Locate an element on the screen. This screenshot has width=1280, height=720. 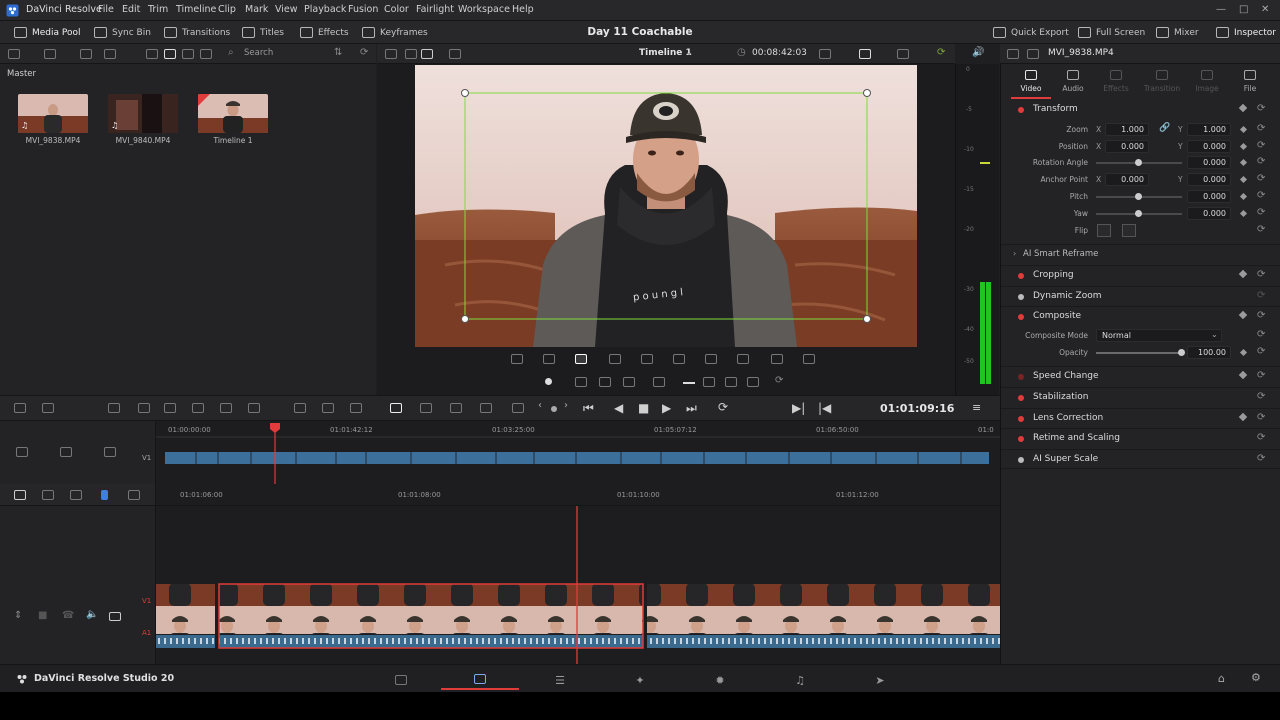
search-input: Search is located at coordinates (258, 53).